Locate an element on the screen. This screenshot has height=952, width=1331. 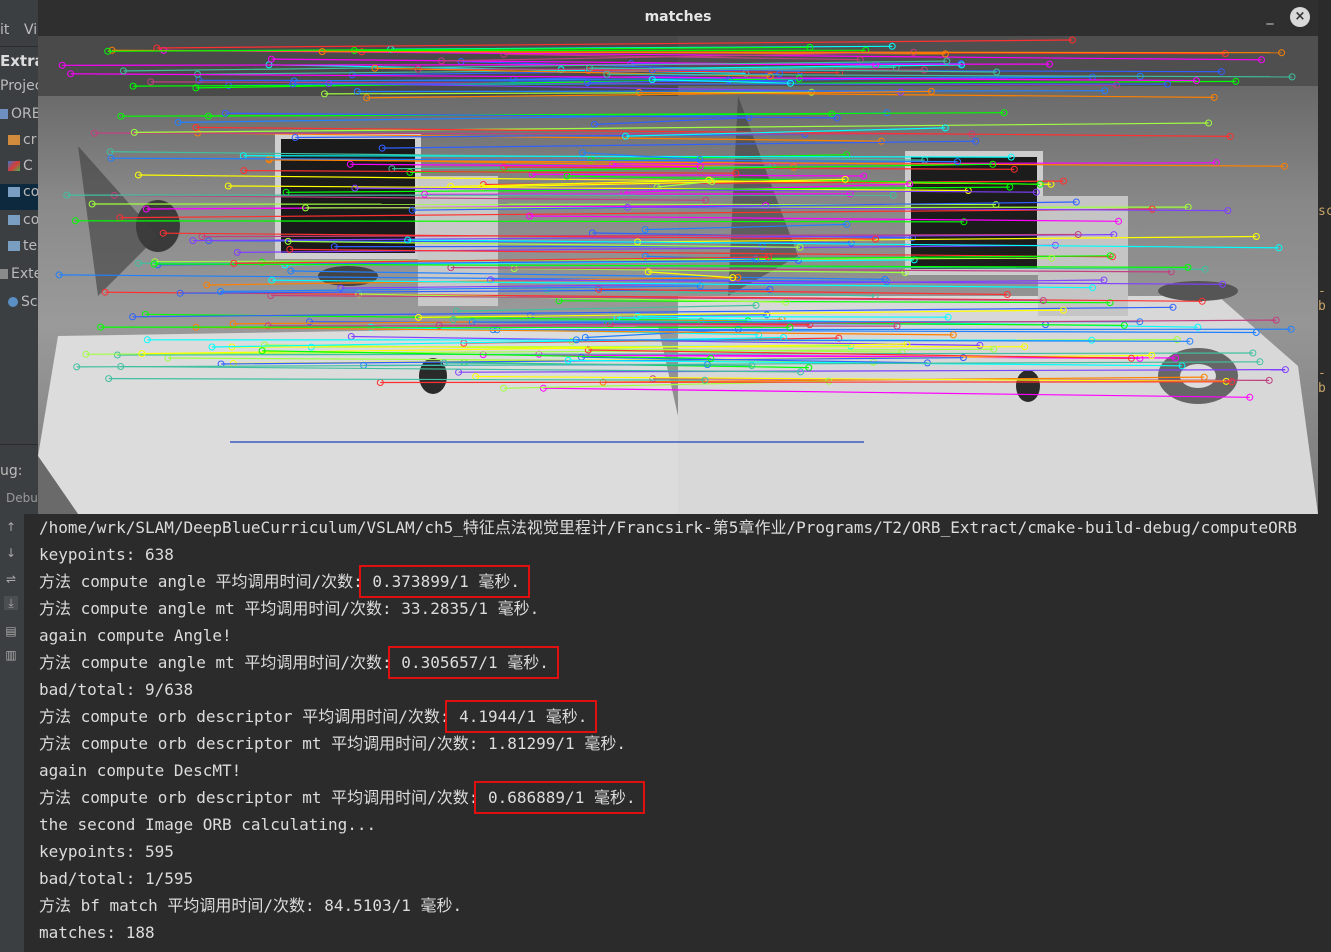
console-line-text: again compute DescMT! is located at coordinates (140, 770).